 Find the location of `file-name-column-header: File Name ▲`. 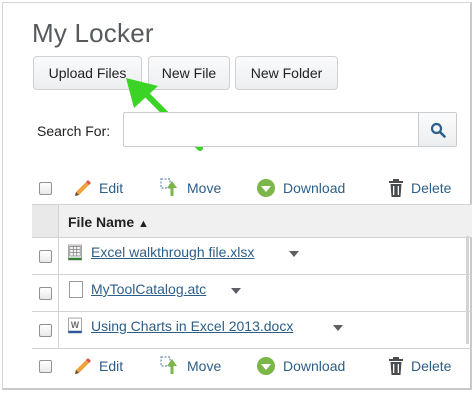

file-name-column-header: File Name ▲ is located at coordinates (108, 222).